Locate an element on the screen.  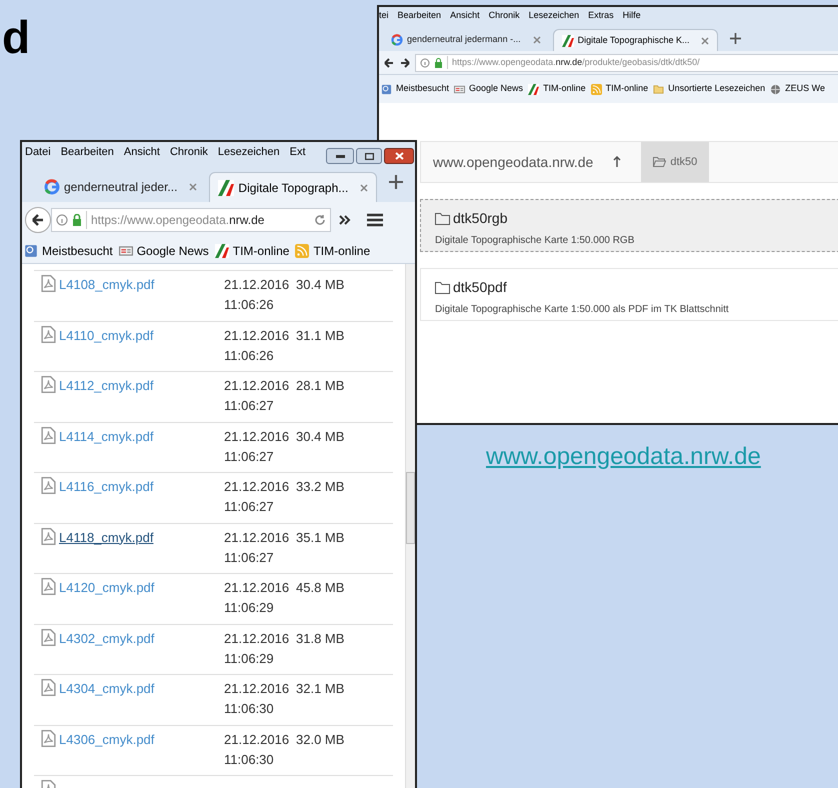
file-link: L4118_cmyk.pdf is located at coordinates (106, 537).